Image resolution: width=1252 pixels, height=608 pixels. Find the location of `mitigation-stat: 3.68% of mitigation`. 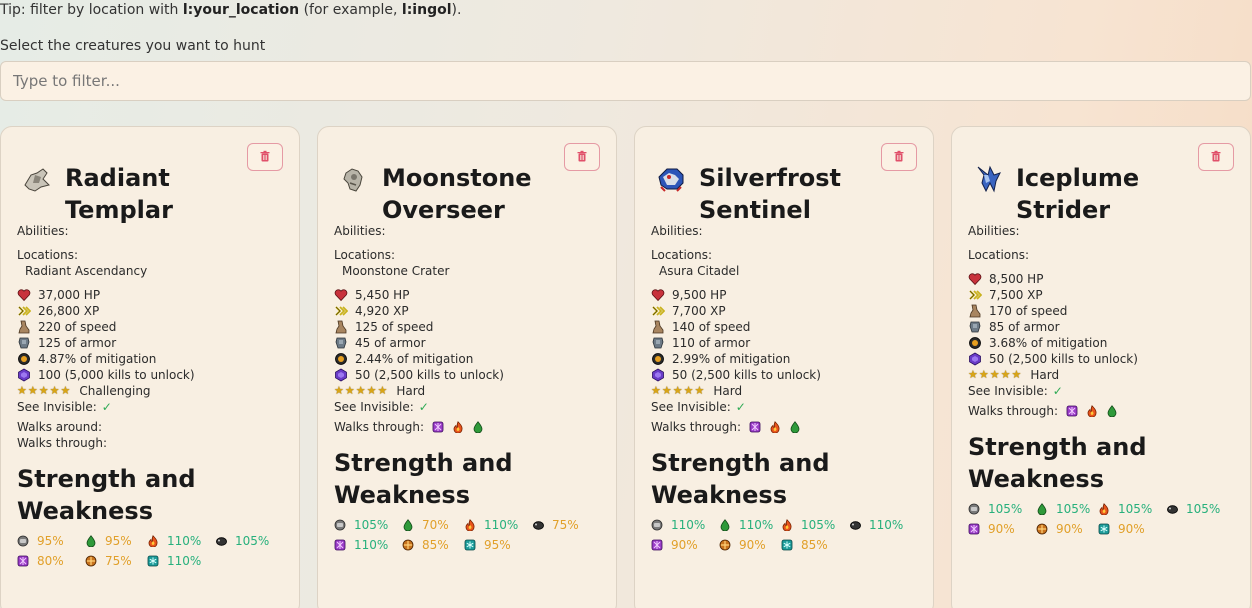

mitigation-stat: 3.68% of mitigation is located at coordinates (1101, 343).